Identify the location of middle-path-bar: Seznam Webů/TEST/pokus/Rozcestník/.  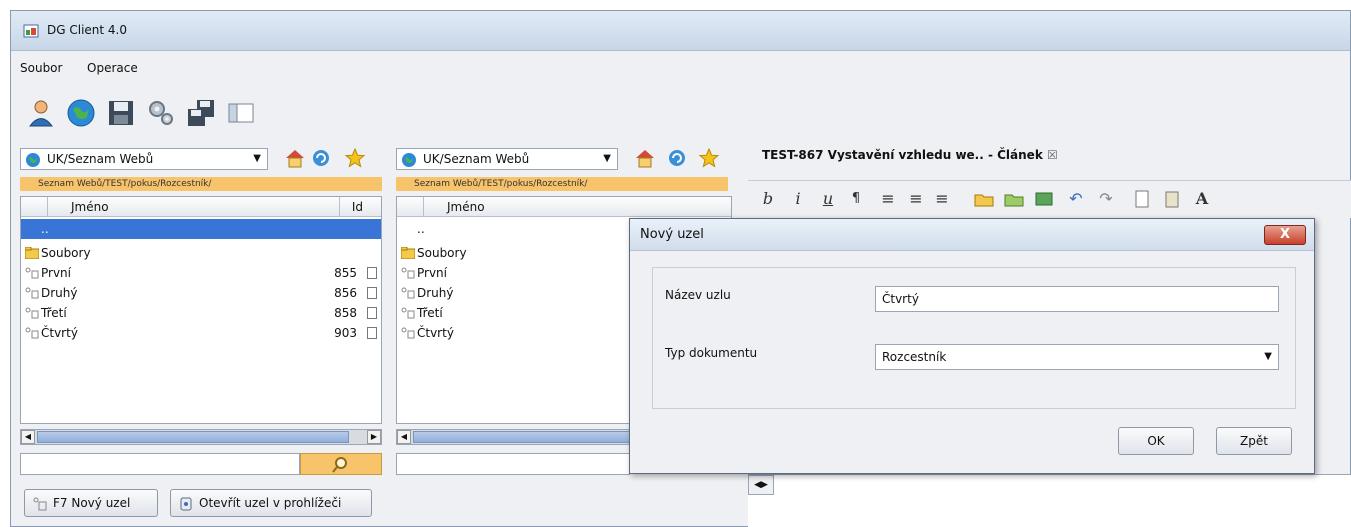
(562, 184).